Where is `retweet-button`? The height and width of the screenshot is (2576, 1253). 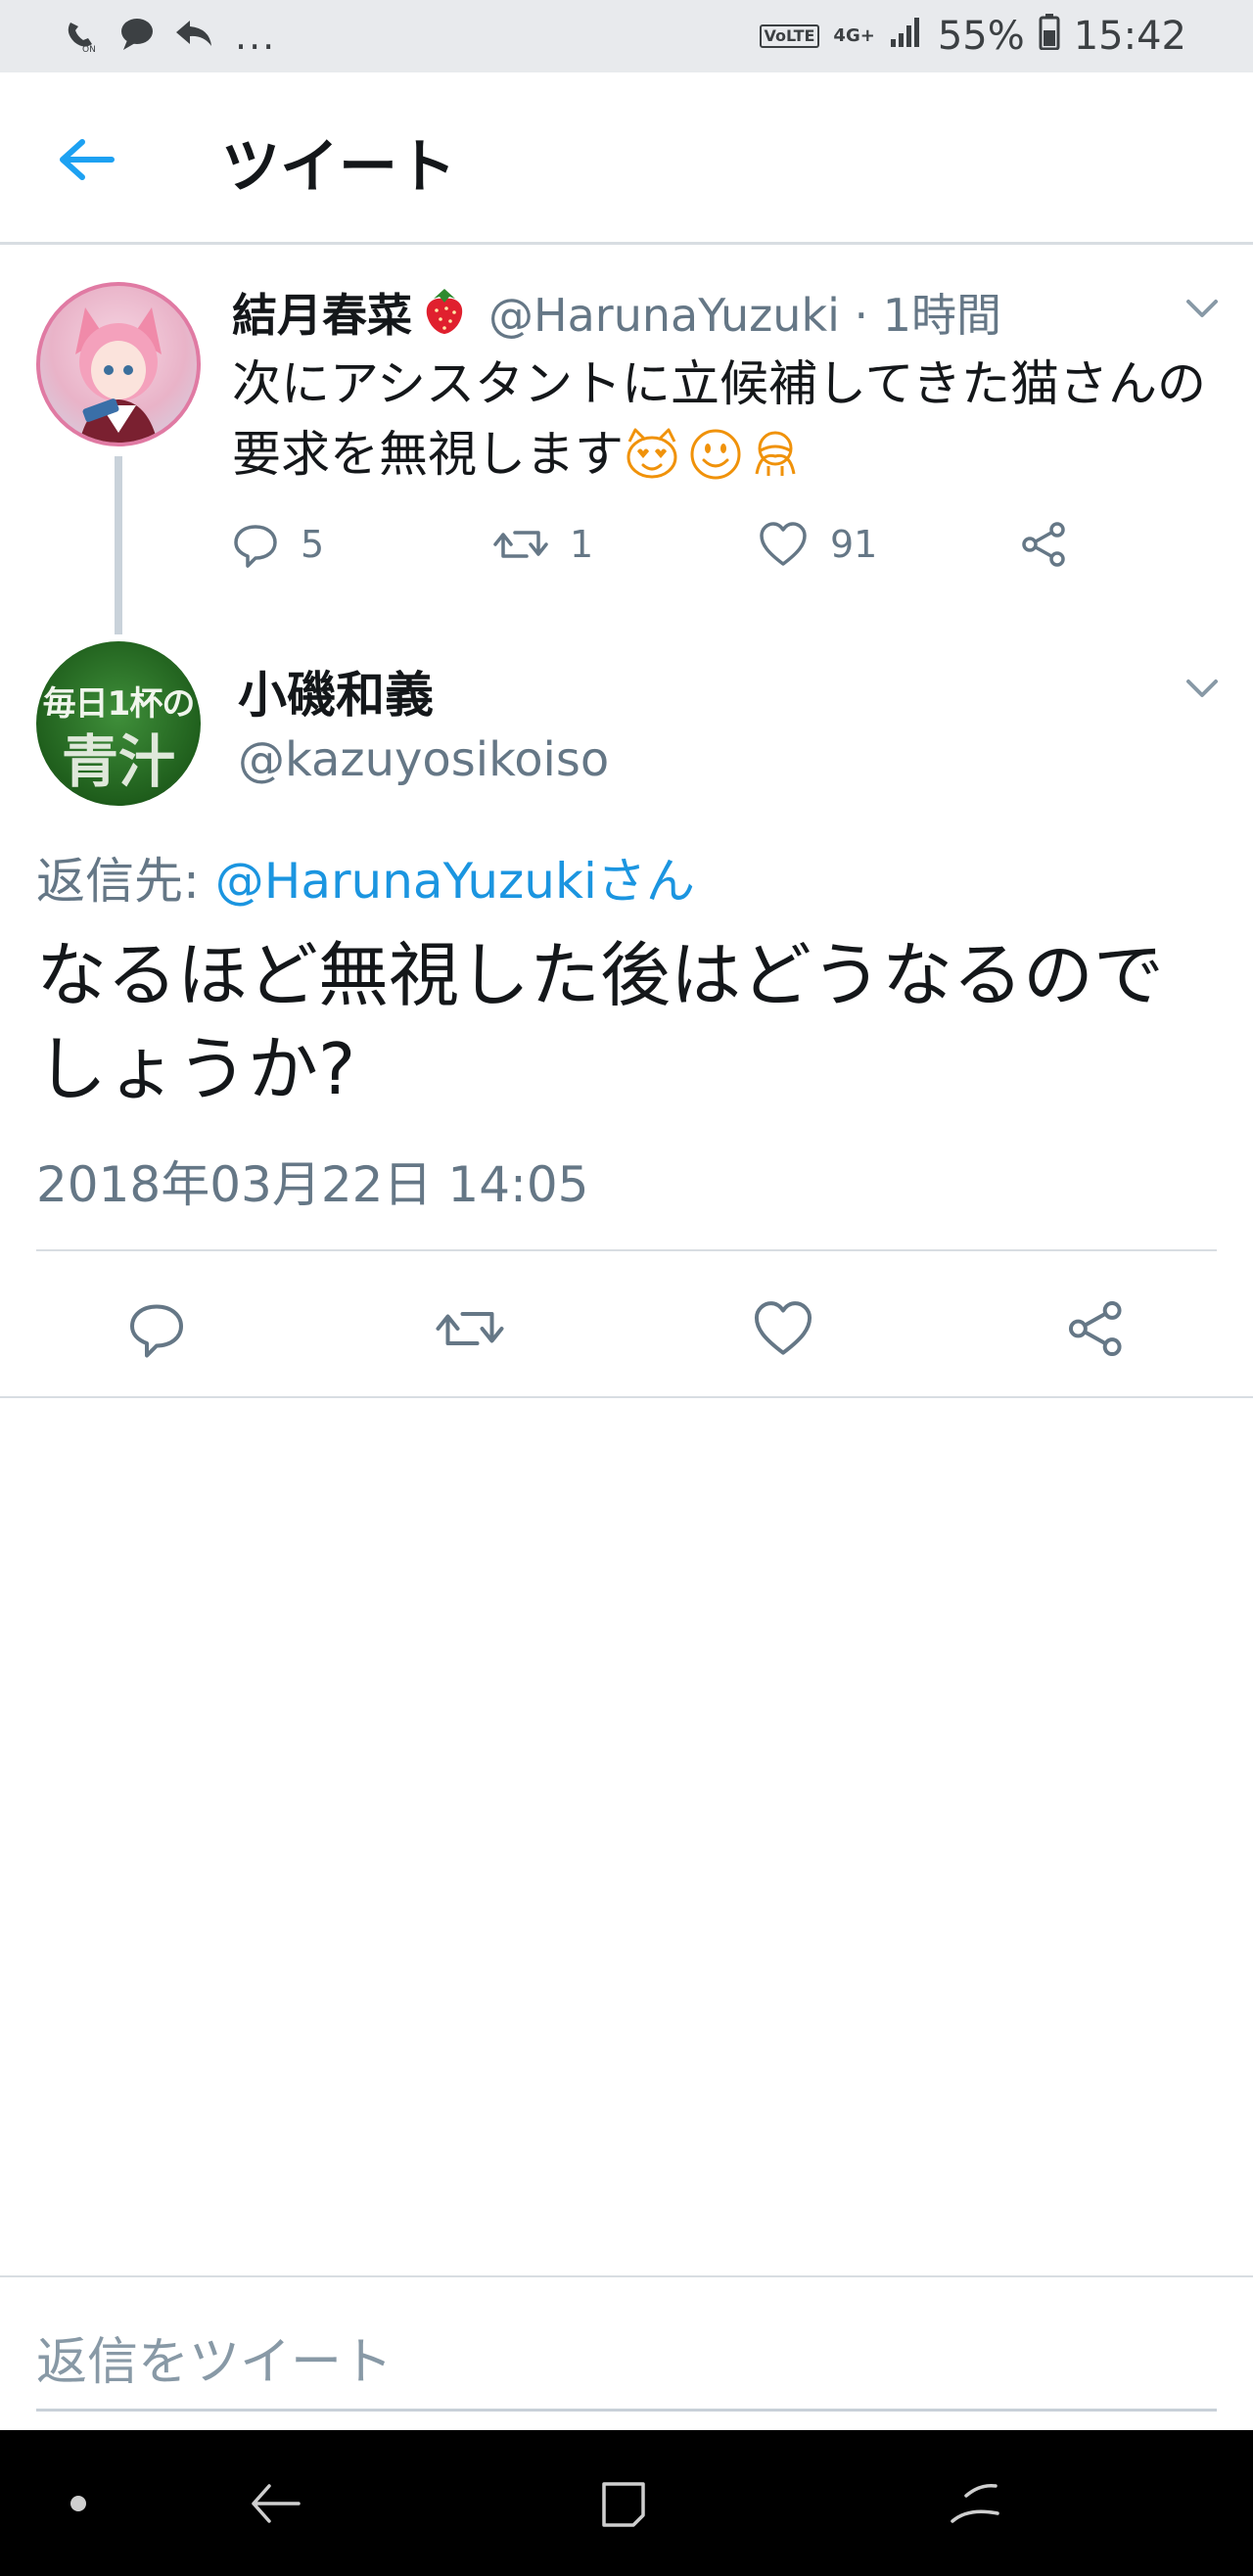 retweet-button is located at coordinates (470, 1329).